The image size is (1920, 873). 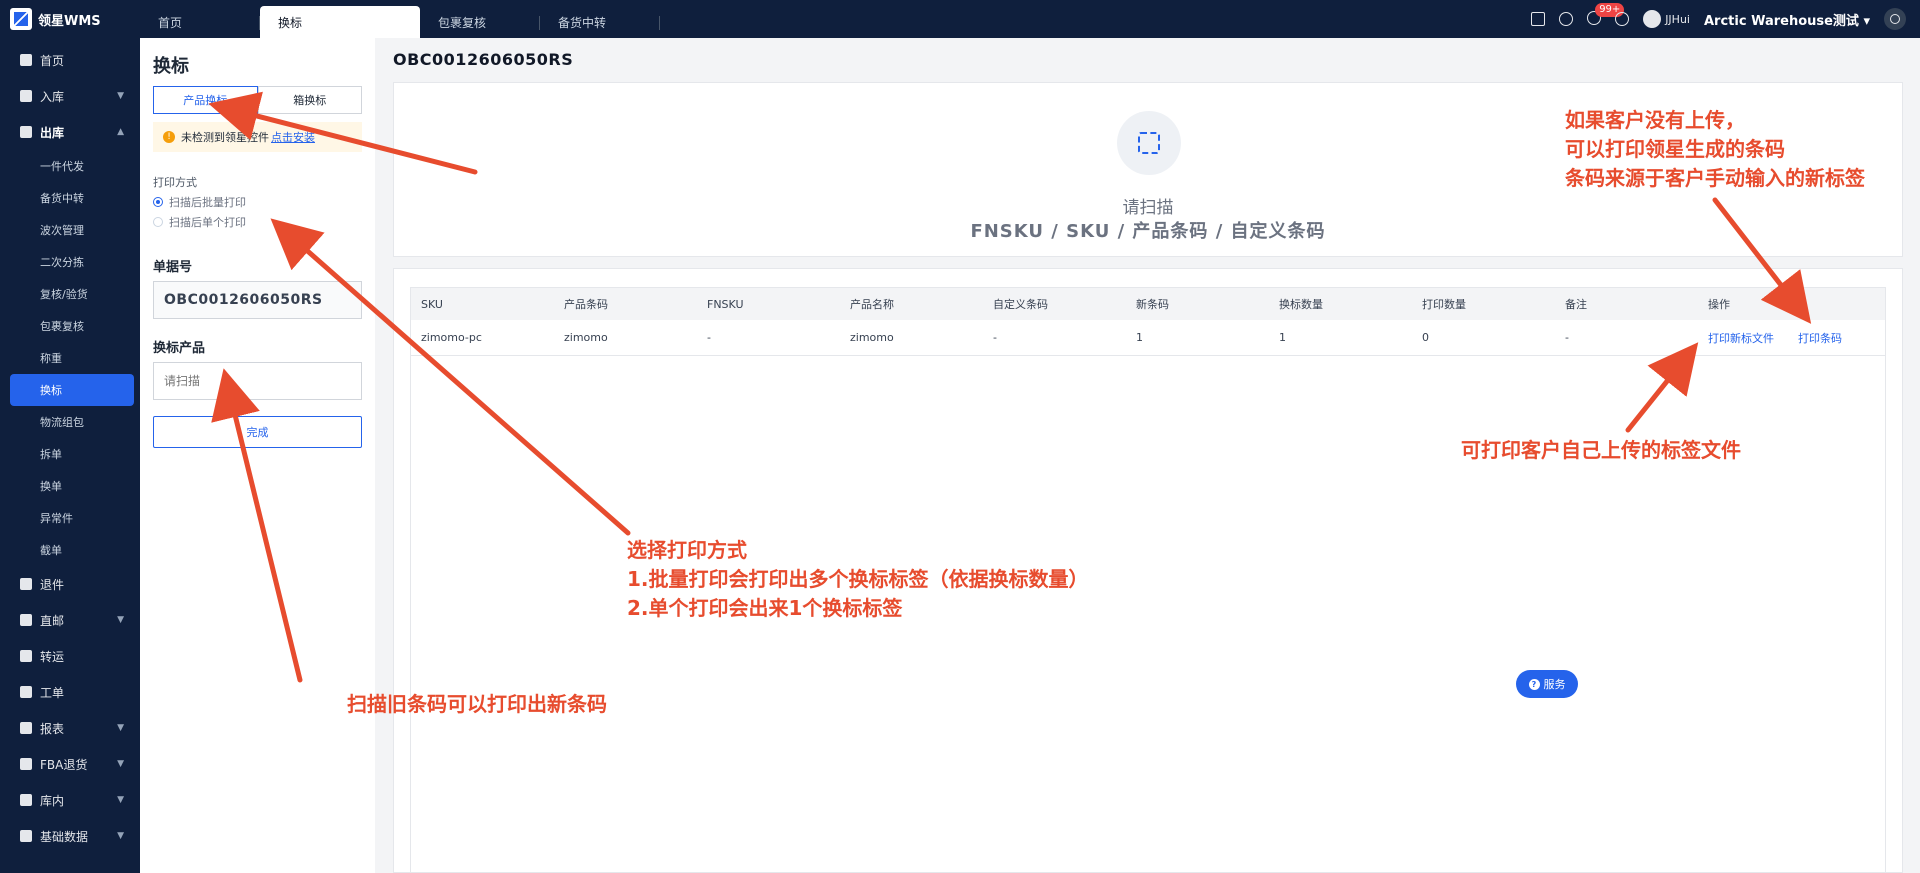 I want to click on cell-new-barcode: 1, so click(x=1139, y=337).